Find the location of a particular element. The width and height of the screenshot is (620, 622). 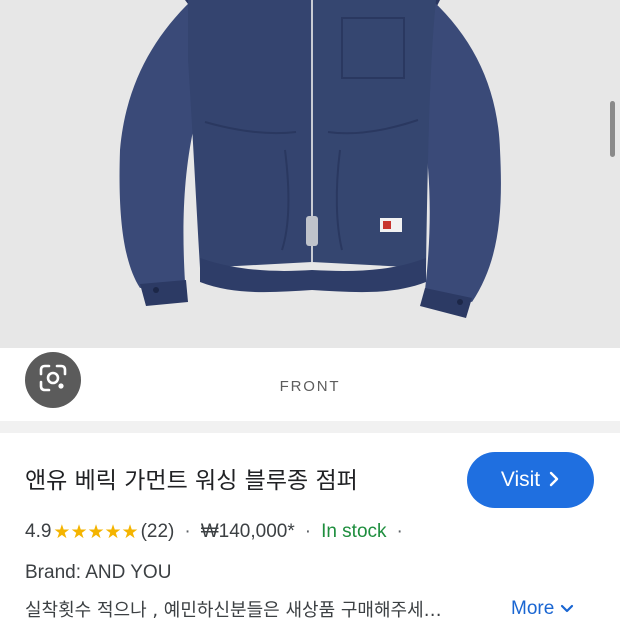

chevron-right-icon is located at coordinates (554, 480).